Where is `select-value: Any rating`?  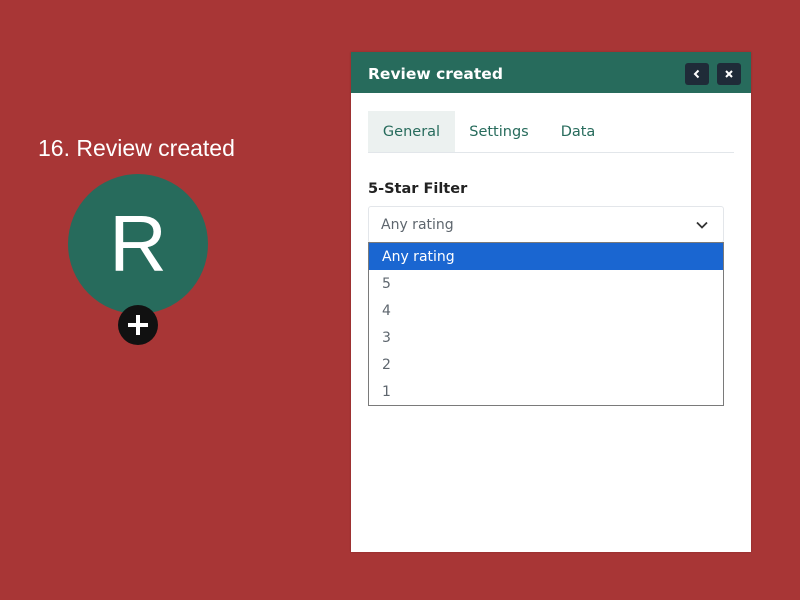 select-value: Any rating is located at coordinates (417, 225).